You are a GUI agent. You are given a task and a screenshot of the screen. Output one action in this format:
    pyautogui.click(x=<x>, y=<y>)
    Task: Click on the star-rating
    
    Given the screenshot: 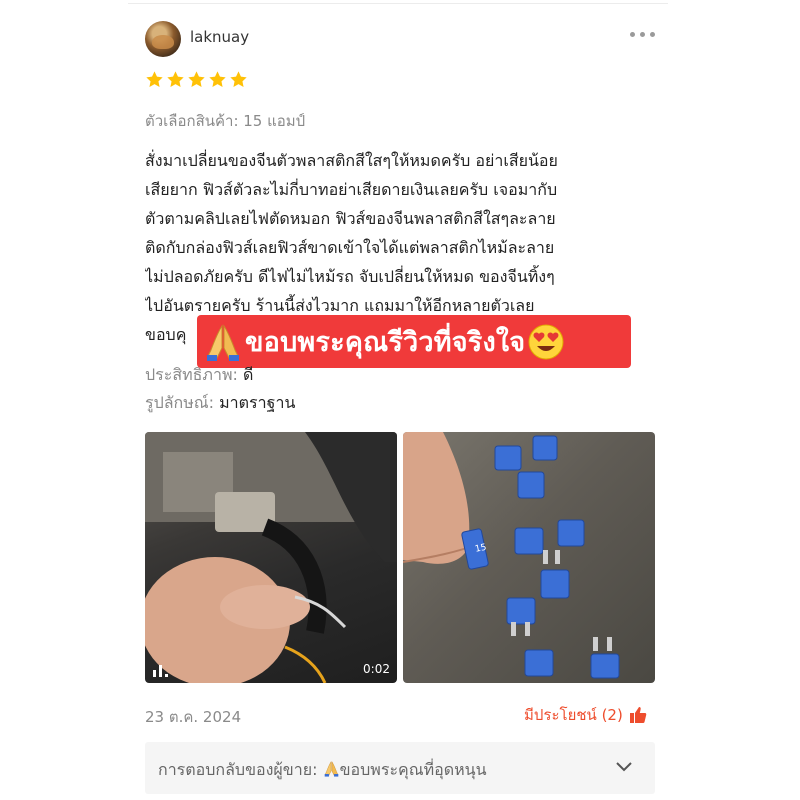 What is the action you would take?
    pyautogui.click(x=196, y=81)
    